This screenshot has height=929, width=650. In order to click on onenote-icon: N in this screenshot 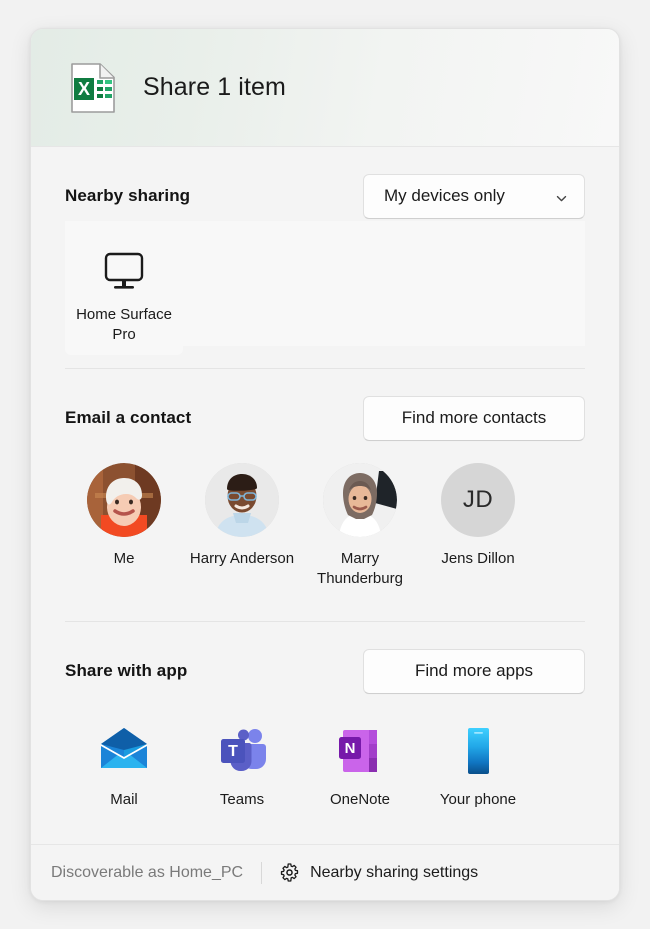, I will do `click(360, 751)`.